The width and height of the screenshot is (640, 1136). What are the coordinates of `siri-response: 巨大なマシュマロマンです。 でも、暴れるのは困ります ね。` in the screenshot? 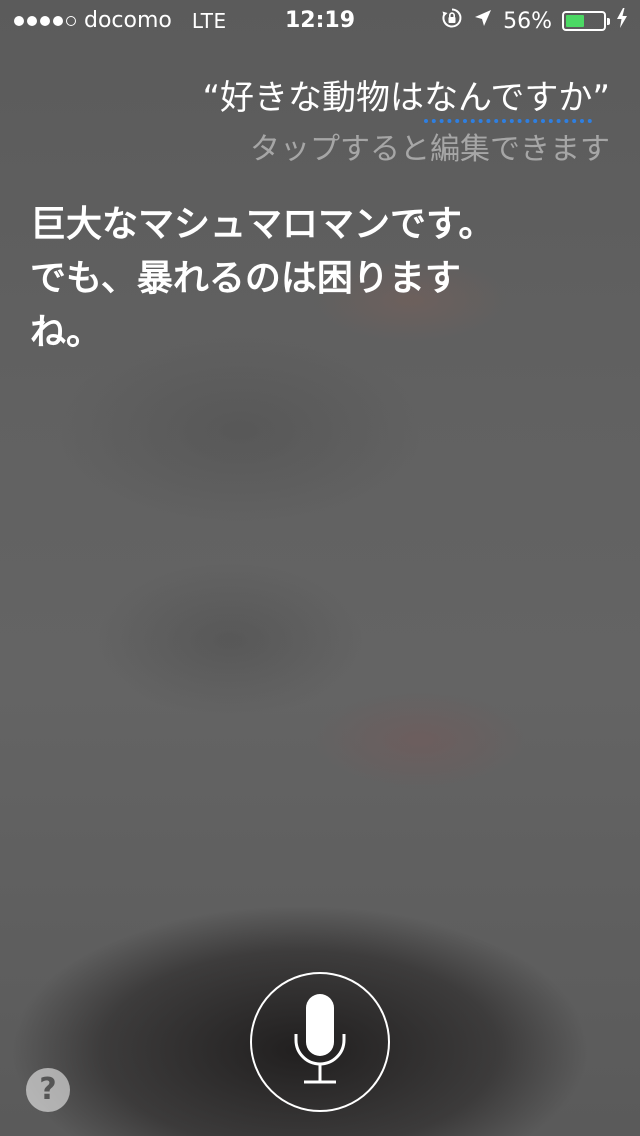 It's located at (285, 279).